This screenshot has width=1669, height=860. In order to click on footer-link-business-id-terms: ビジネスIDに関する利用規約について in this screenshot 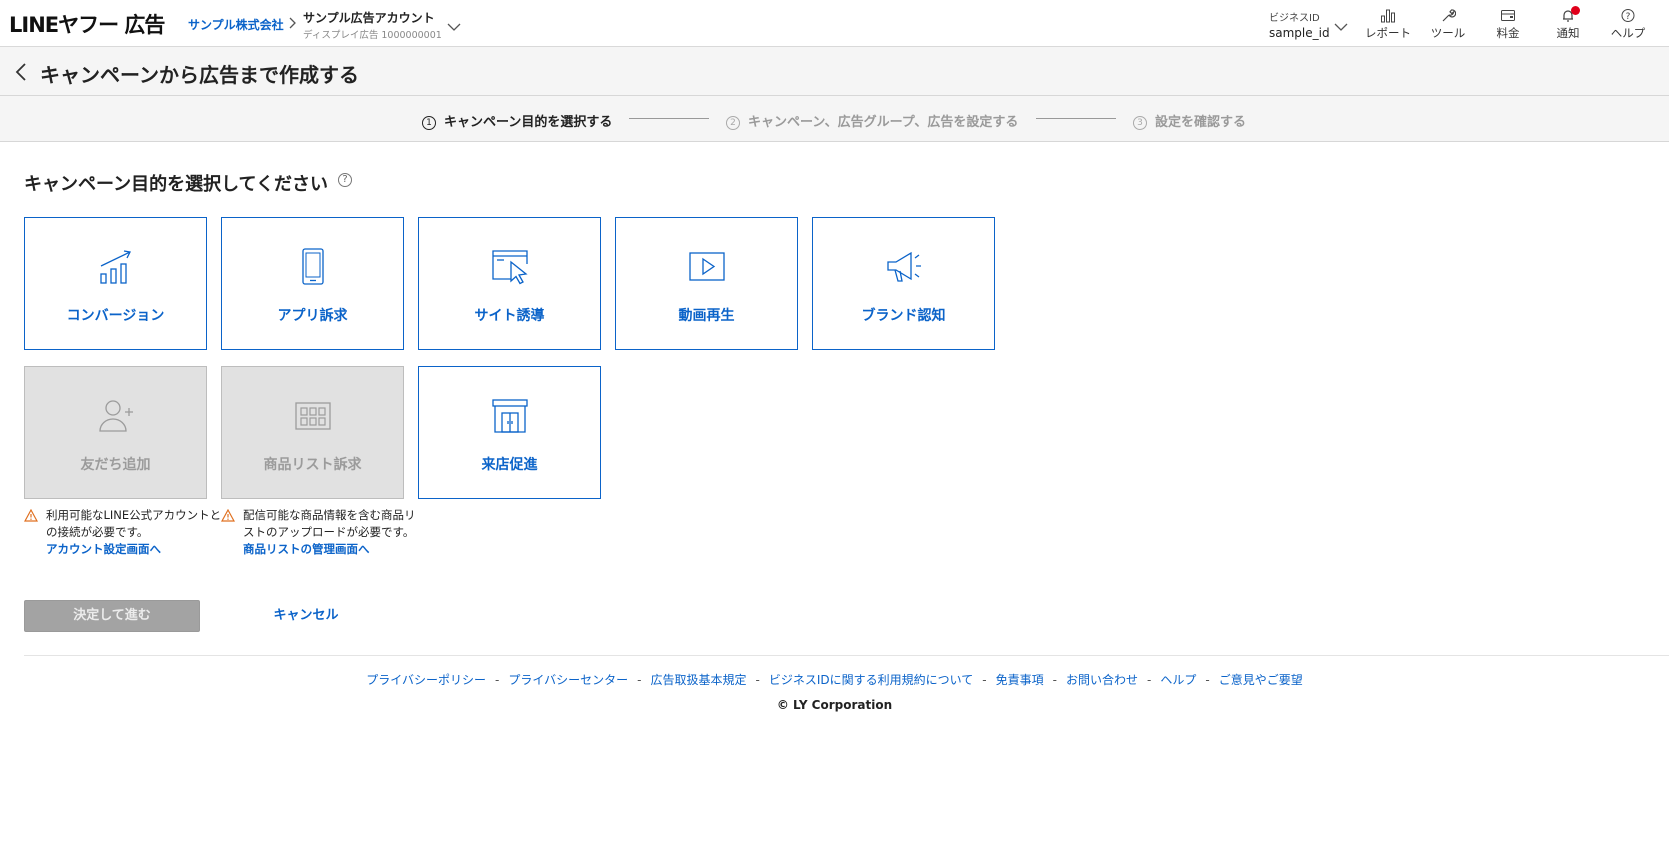, I will do `click(871, 680)`.